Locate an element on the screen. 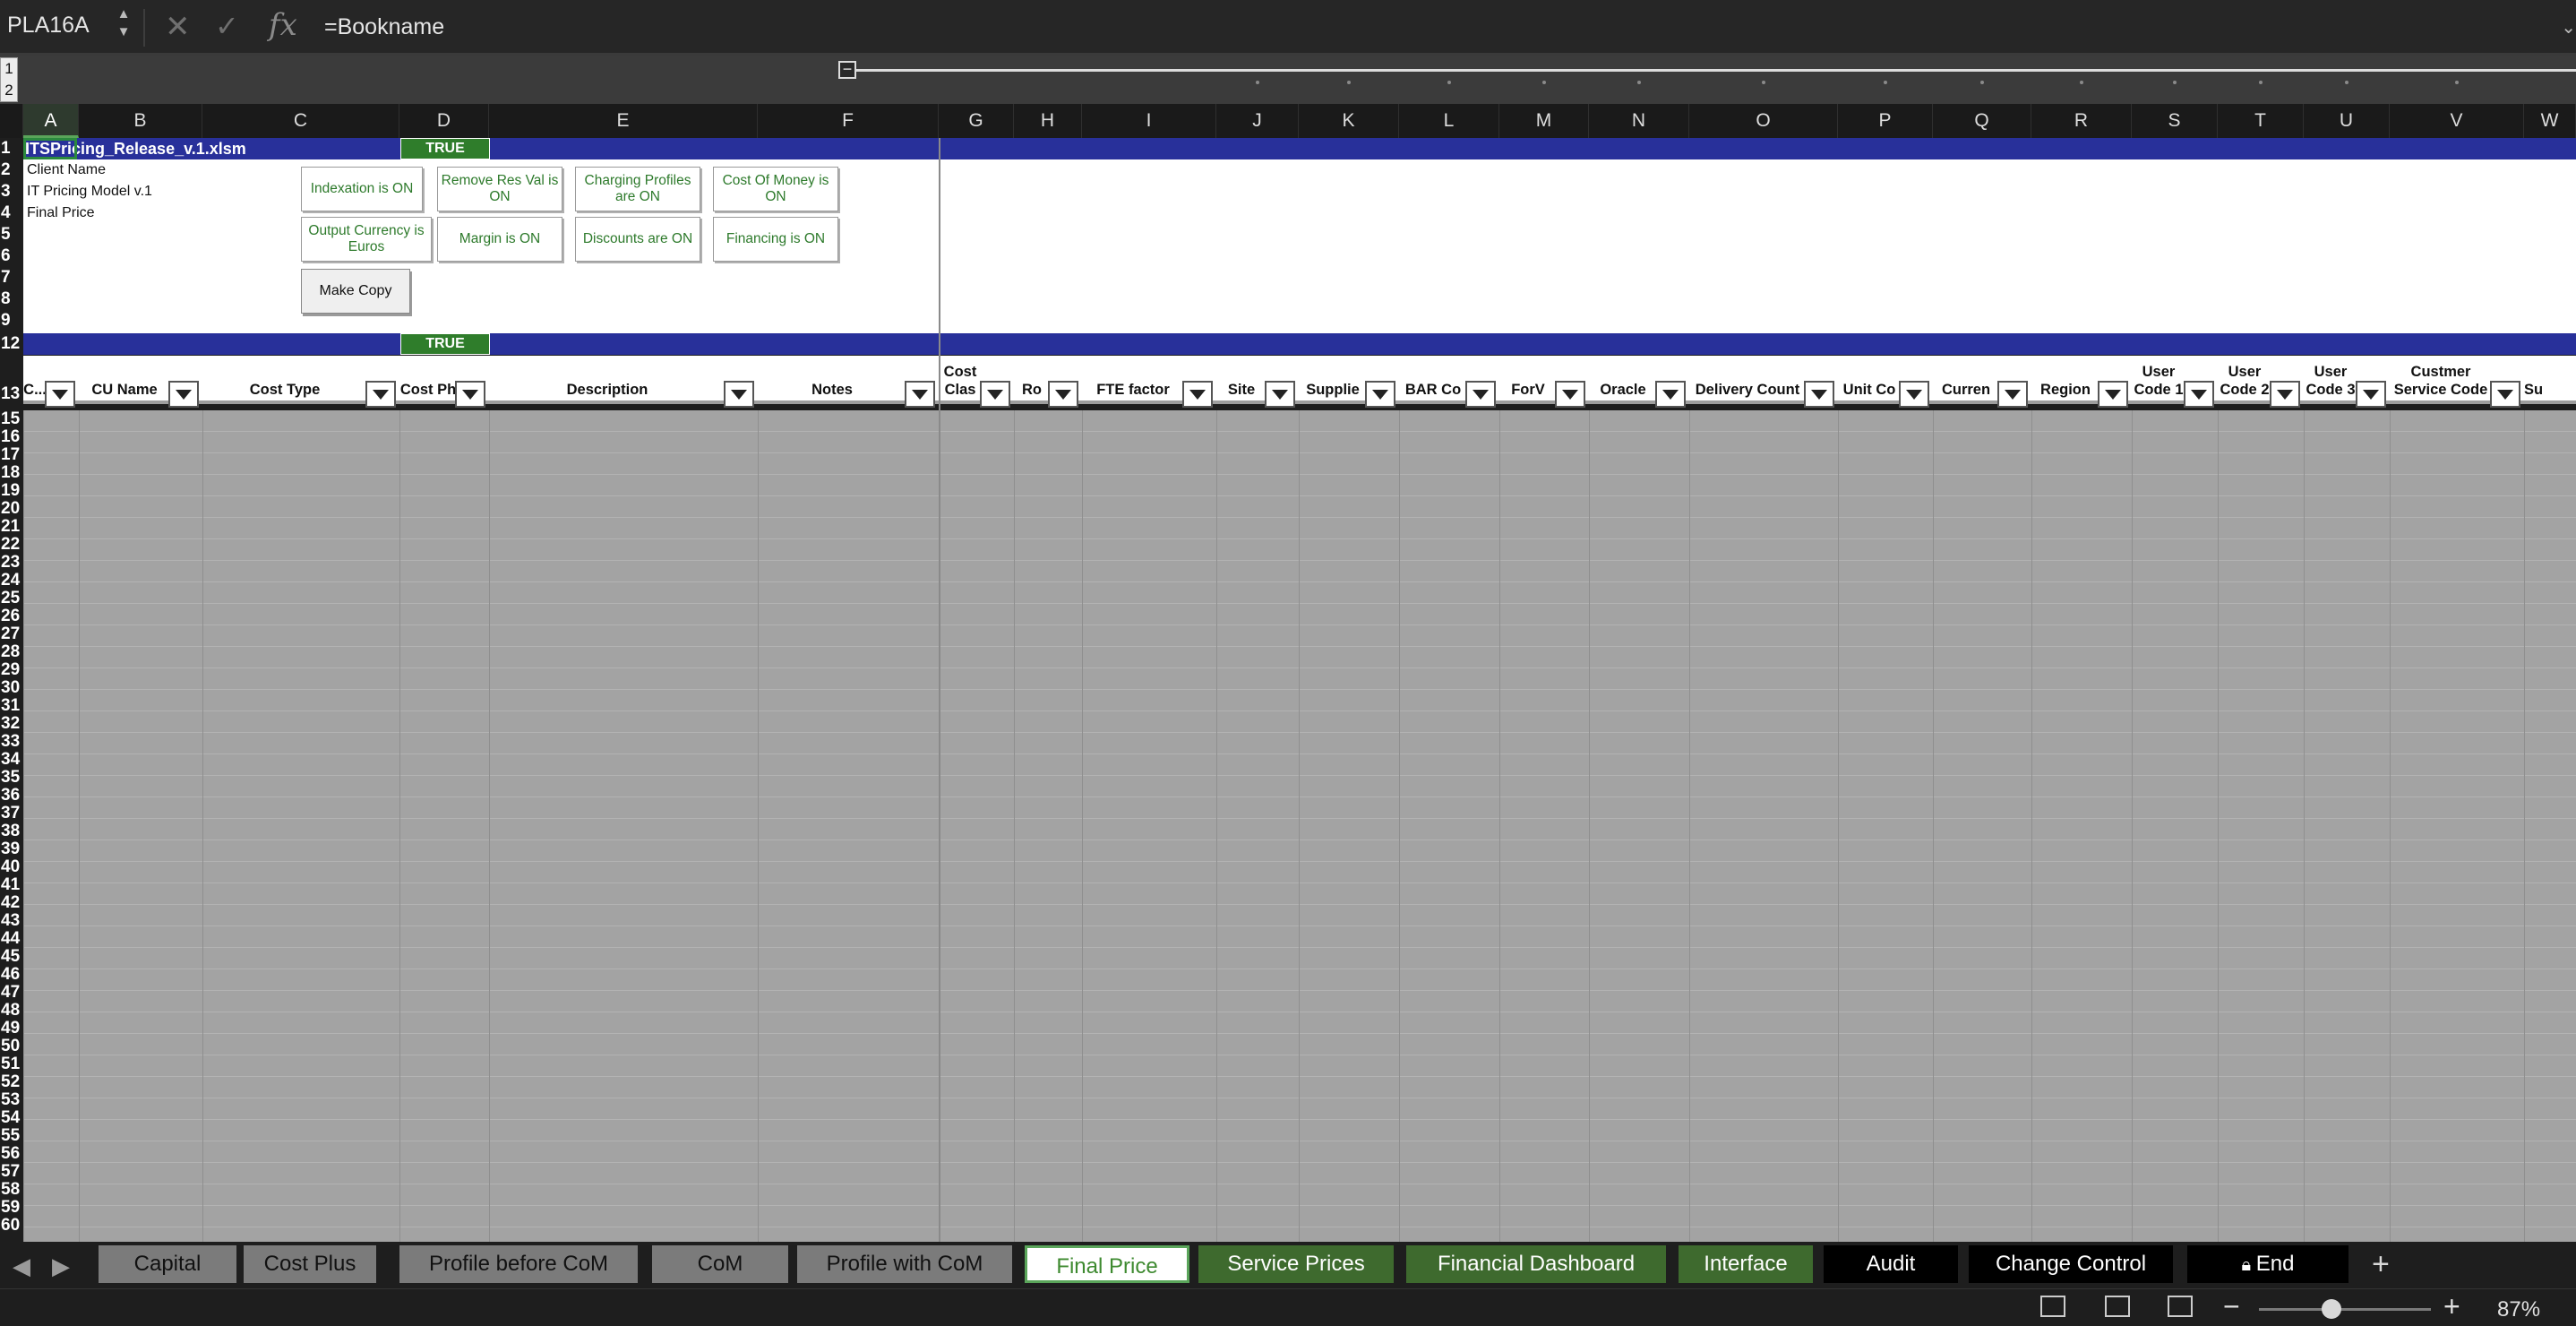 This screenshot has height=1326, width=2576. formula-input: =Bookname is located at coordinates (384, 27).